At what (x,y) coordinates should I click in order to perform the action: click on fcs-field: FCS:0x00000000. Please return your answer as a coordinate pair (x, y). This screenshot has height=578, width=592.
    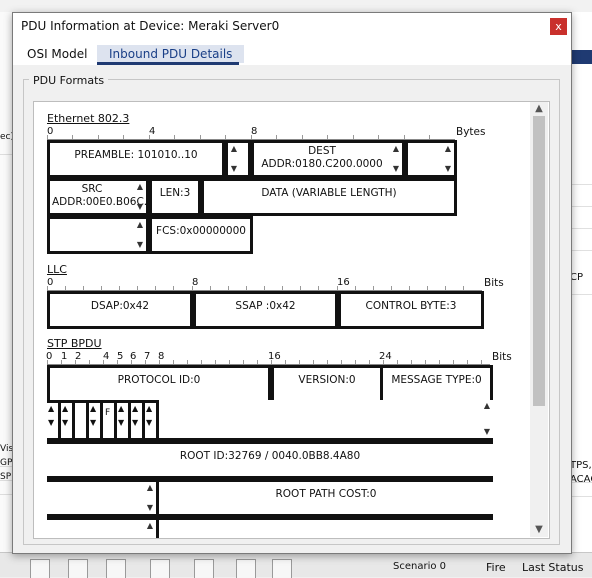
    Looking at the image, I should click on (201, 235).